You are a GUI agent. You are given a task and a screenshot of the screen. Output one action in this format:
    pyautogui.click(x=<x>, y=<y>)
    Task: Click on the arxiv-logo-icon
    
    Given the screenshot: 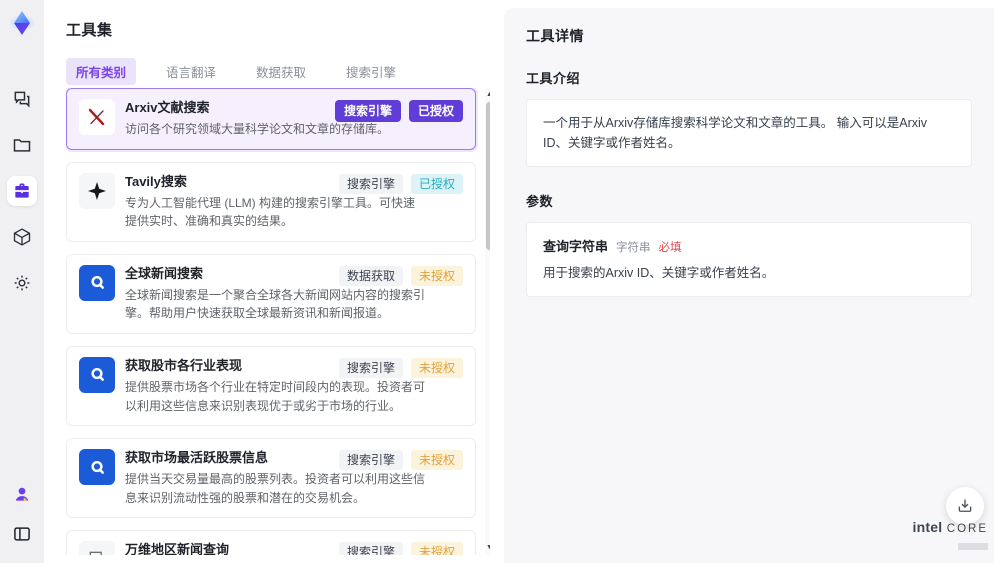 What is the action you would take?
    pyautogui.click(x=97, y=117)
    